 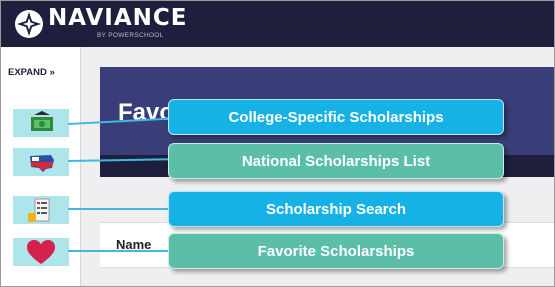 I want to click on sidebar-item-college-specific-scholarships, so click(x=41, y=123).